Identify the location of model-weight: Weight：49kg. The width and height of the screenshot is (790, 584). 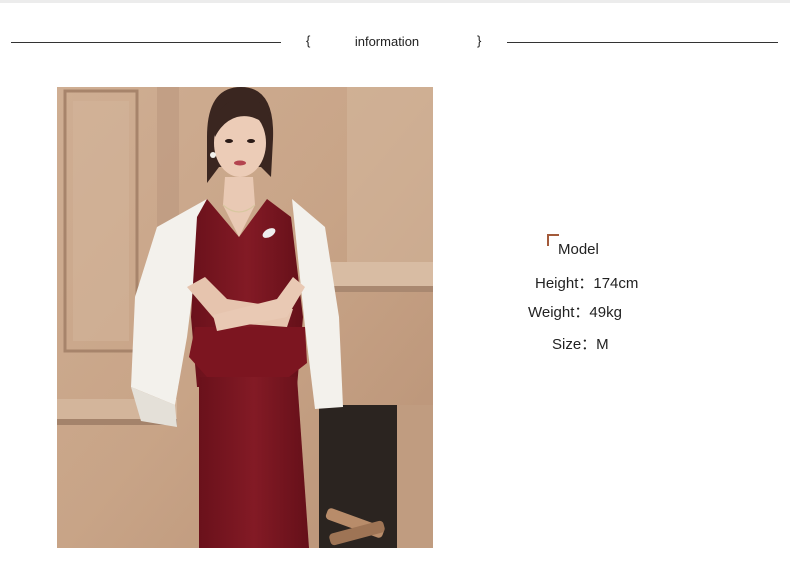
(575, 312).